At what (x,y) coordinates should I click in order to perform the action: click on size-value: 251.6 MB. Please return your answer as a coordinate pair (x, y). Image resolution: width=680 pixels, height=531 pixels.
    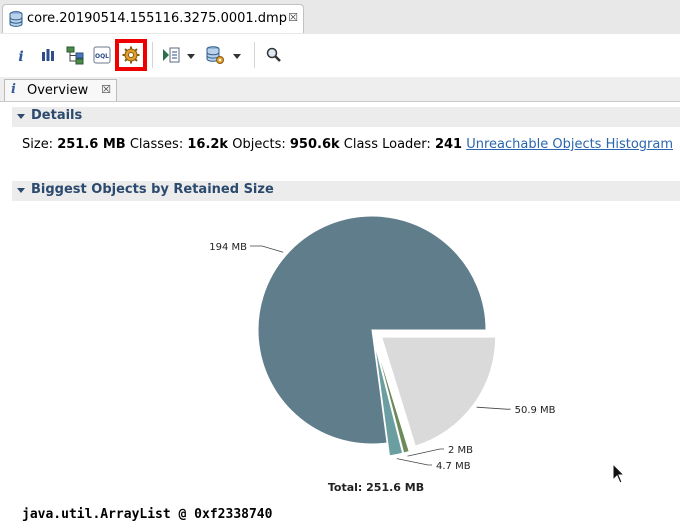
    Looking at the image, I should click on (91, 144).